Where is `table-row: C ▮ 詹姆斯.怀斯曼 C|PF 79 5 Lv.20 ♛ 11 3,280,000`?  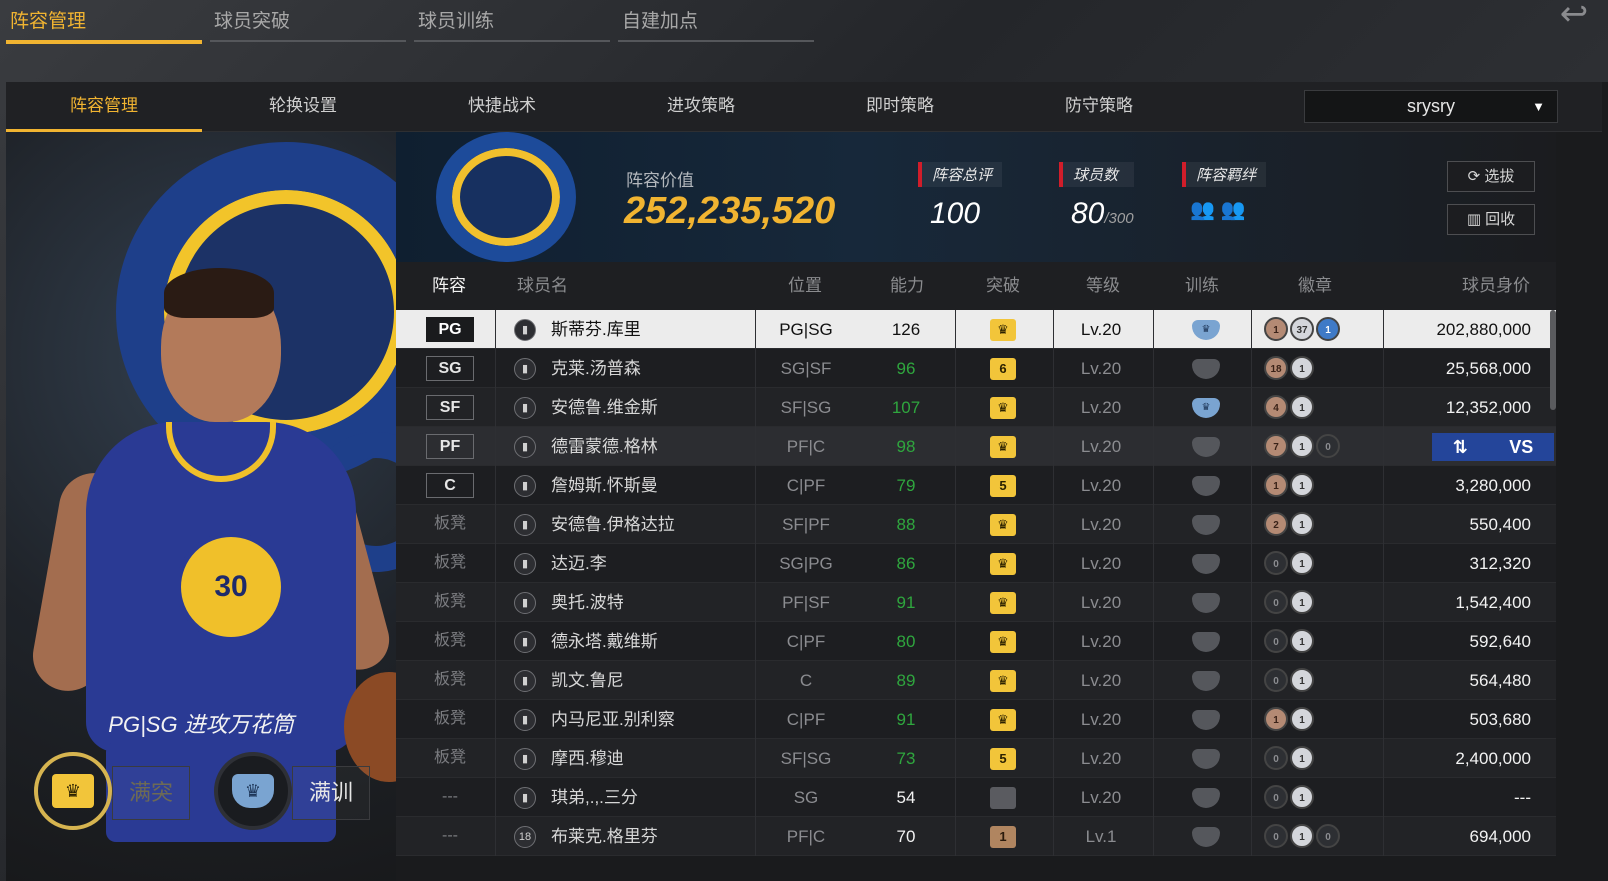
table-row: C ▮ 詹姆斯.怀斯曼 C|PF 79 5 Lv.20 ♛ 11 3,280,000 is located at coordinates (976, 485).